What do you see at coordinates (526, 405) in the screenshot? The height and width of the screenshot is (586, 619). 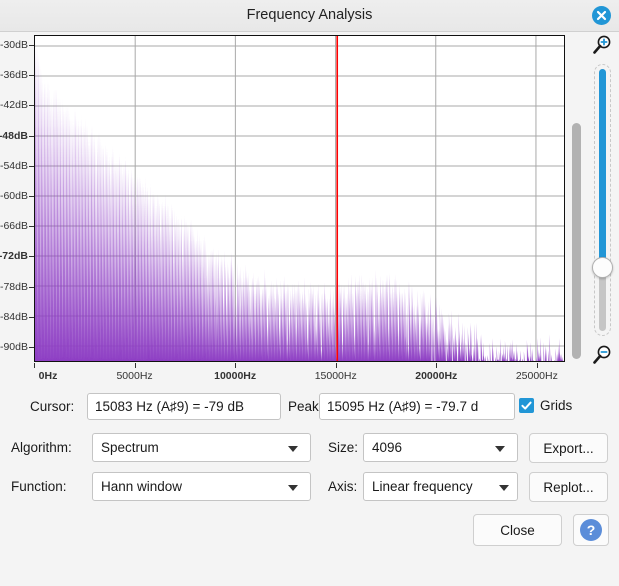 I see `checkbox-checked-icon` at bounding box center [526, 405].